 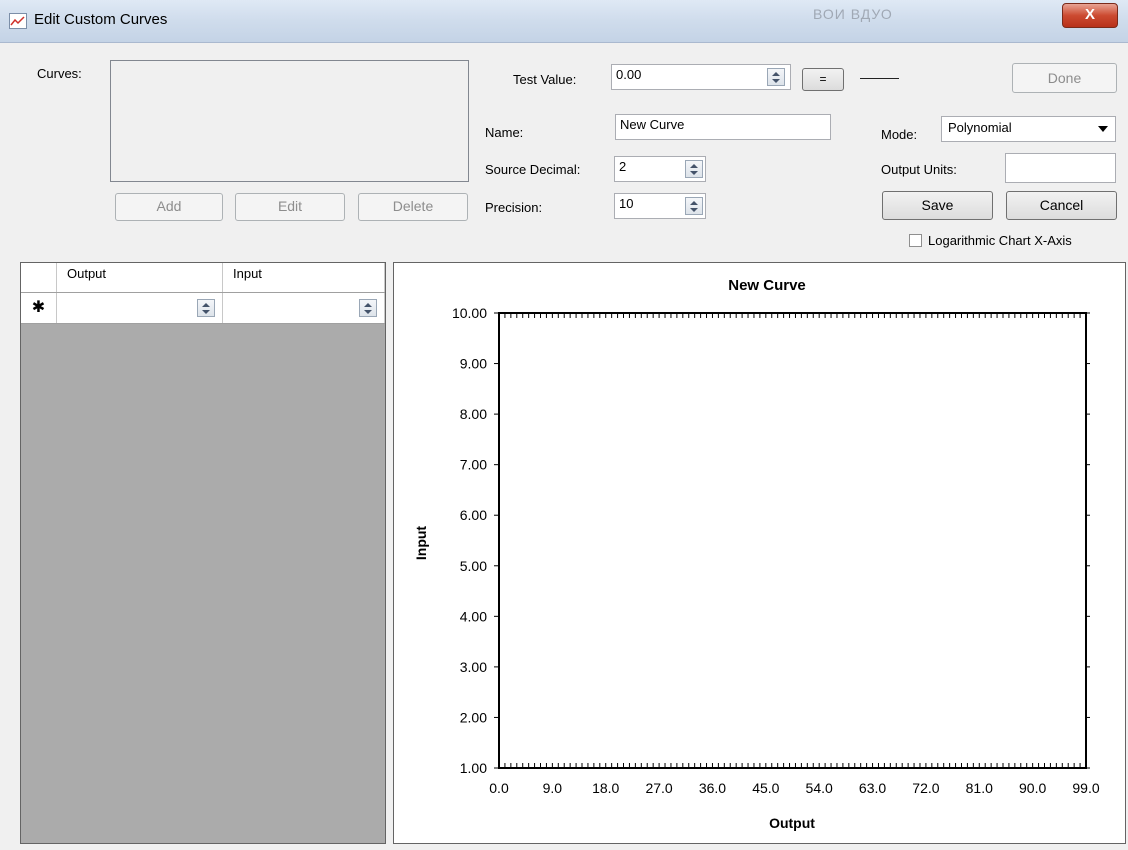 I want to click on test-value-input: 0.00, so click(x=701, y=77).